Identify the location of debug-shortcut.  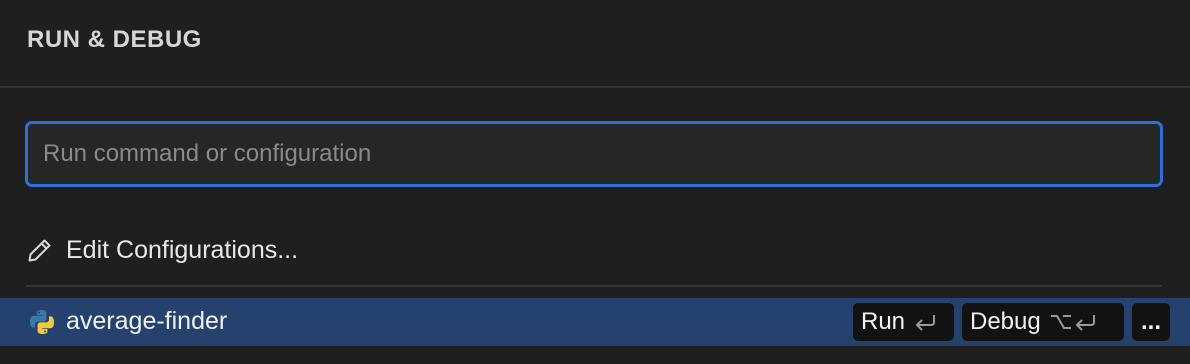
(1074, 322).